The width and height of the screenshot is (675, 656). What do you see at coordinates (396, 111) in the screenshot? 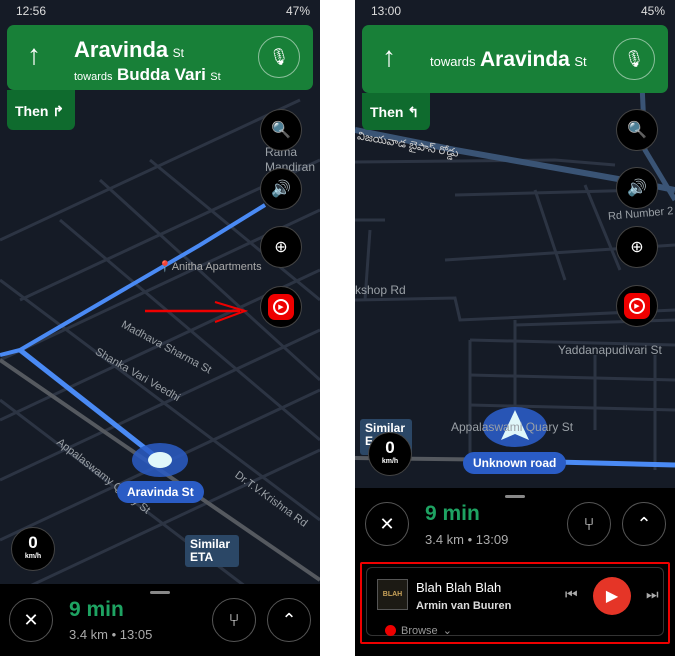
I see `next-turn-hint: Then ↰` at bounding box center [396, 111].